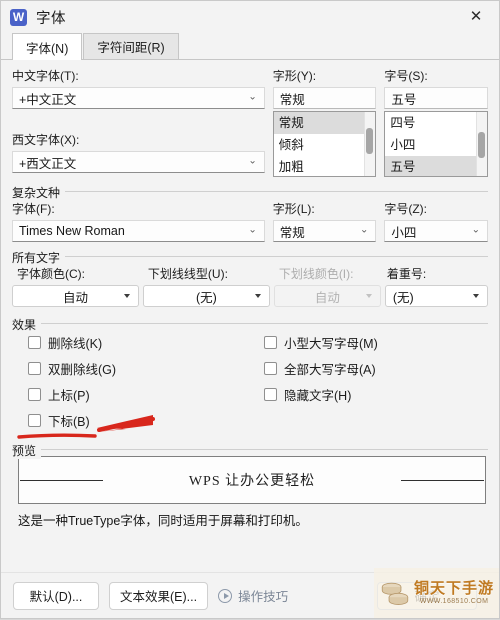  Describe the element at coordinates (82, 370) in the screenshot. I see `checkbox-label: 双删除线(G)` at that location.